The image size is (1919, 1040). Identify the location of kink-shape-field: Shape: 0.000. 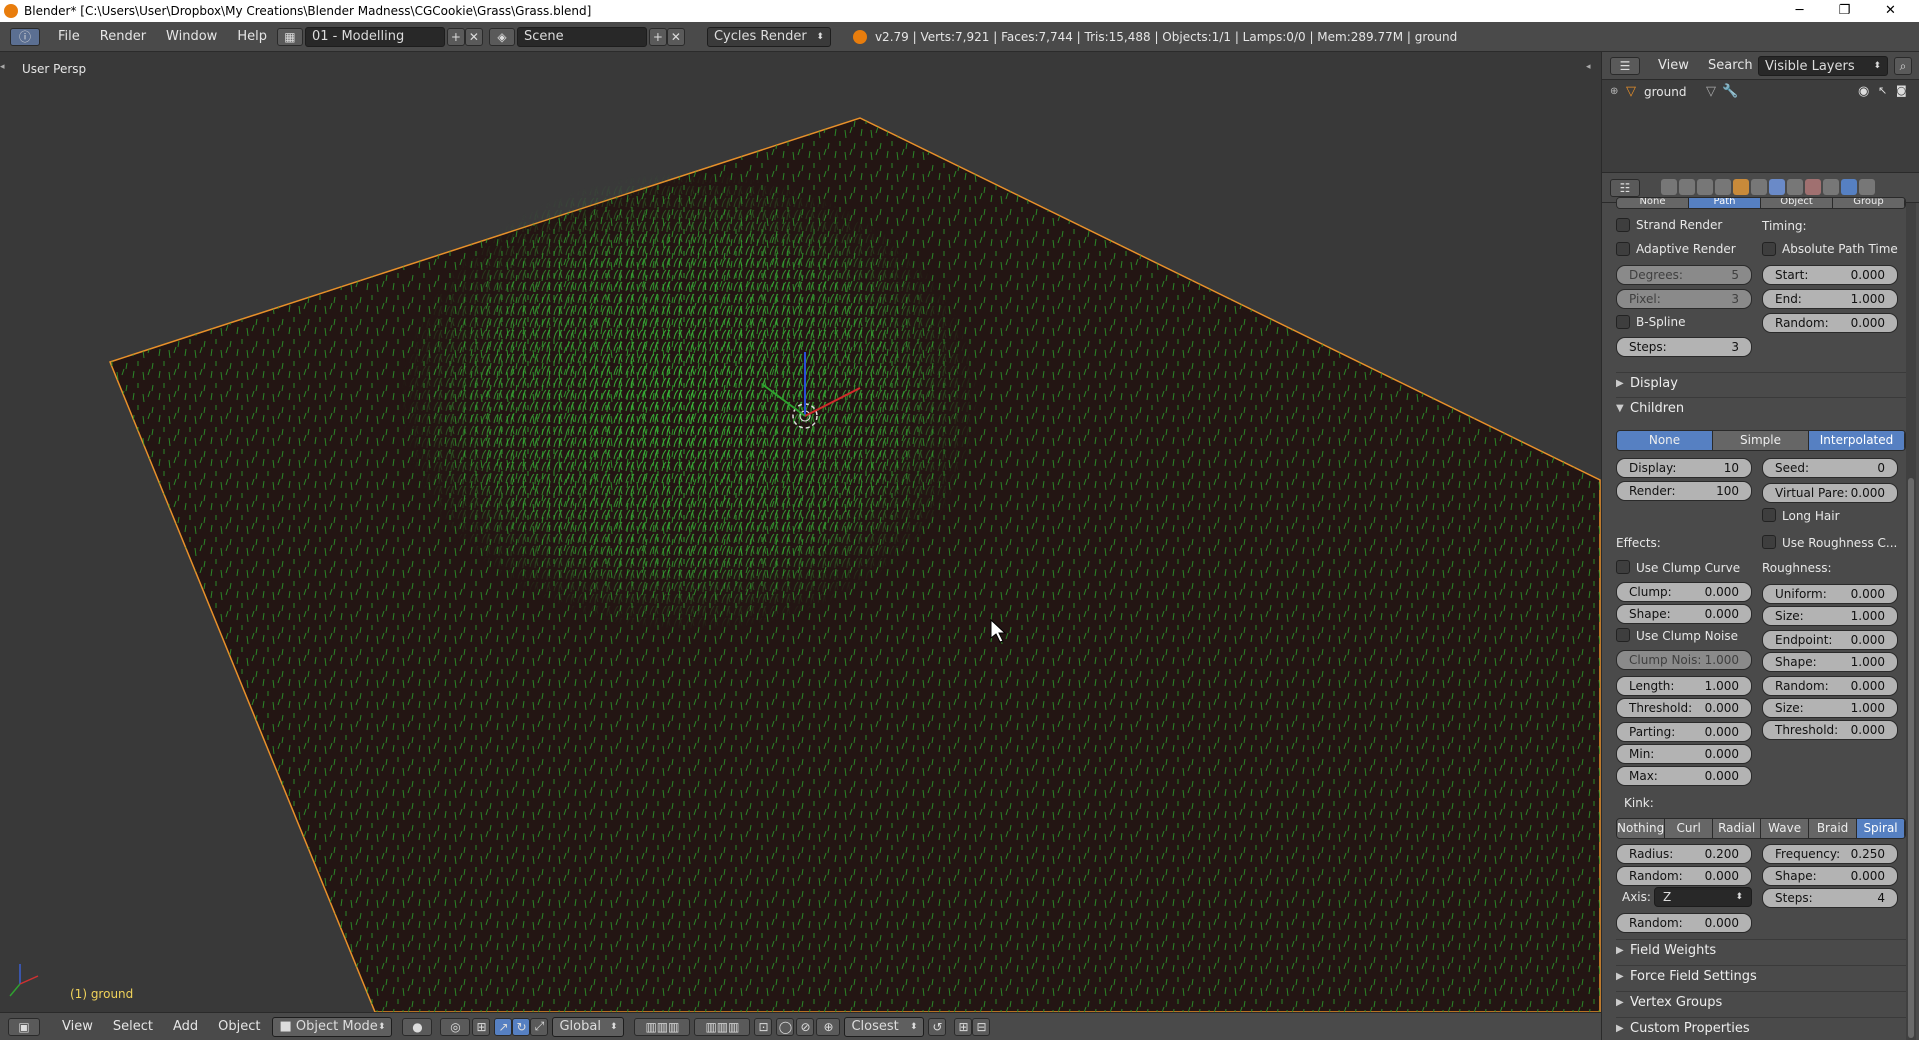
(1830, 876).